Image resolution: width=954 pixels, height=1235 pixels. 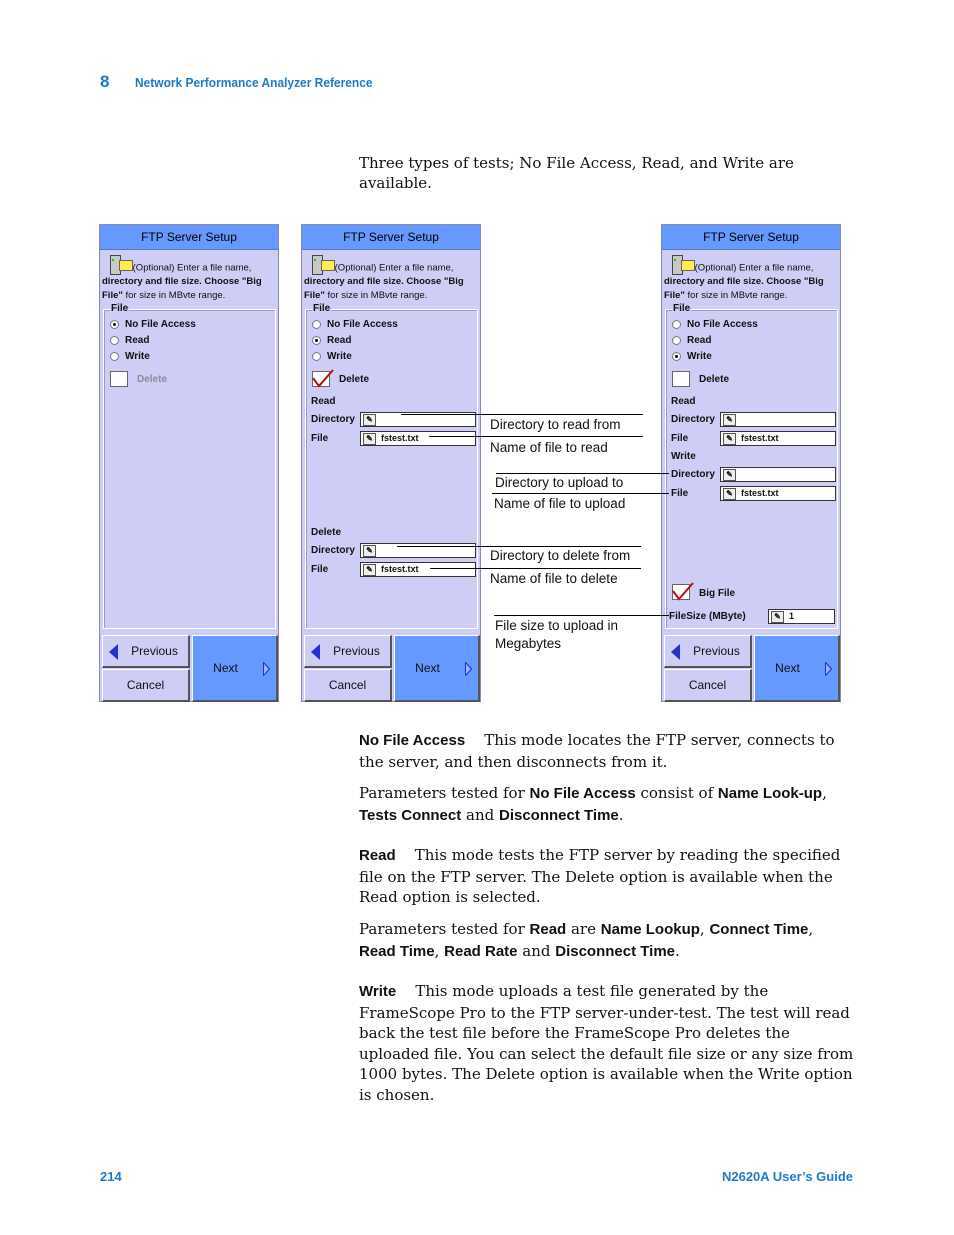 I want to click on delete-file-input: ✎ fstest.txt, so click(x=418, y=569).